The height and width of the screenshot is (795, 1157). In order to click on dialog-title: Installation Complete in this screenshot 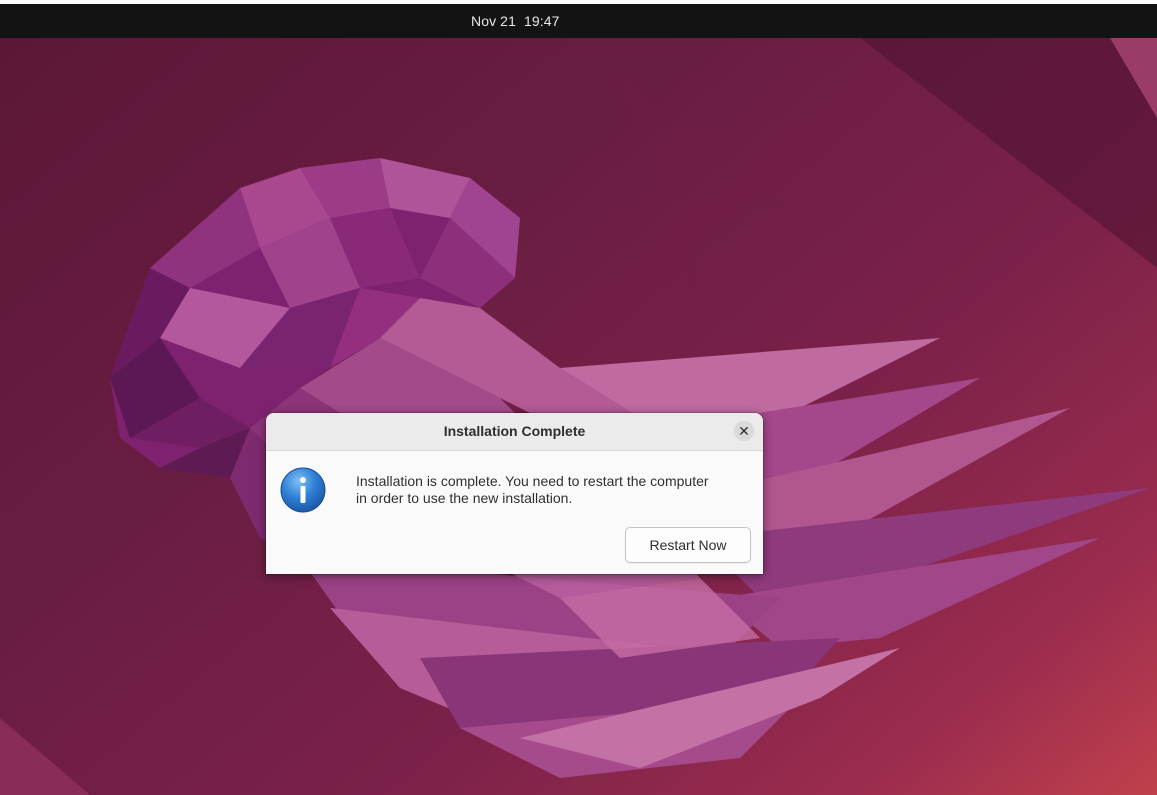, I will do `click(514, 431)`.